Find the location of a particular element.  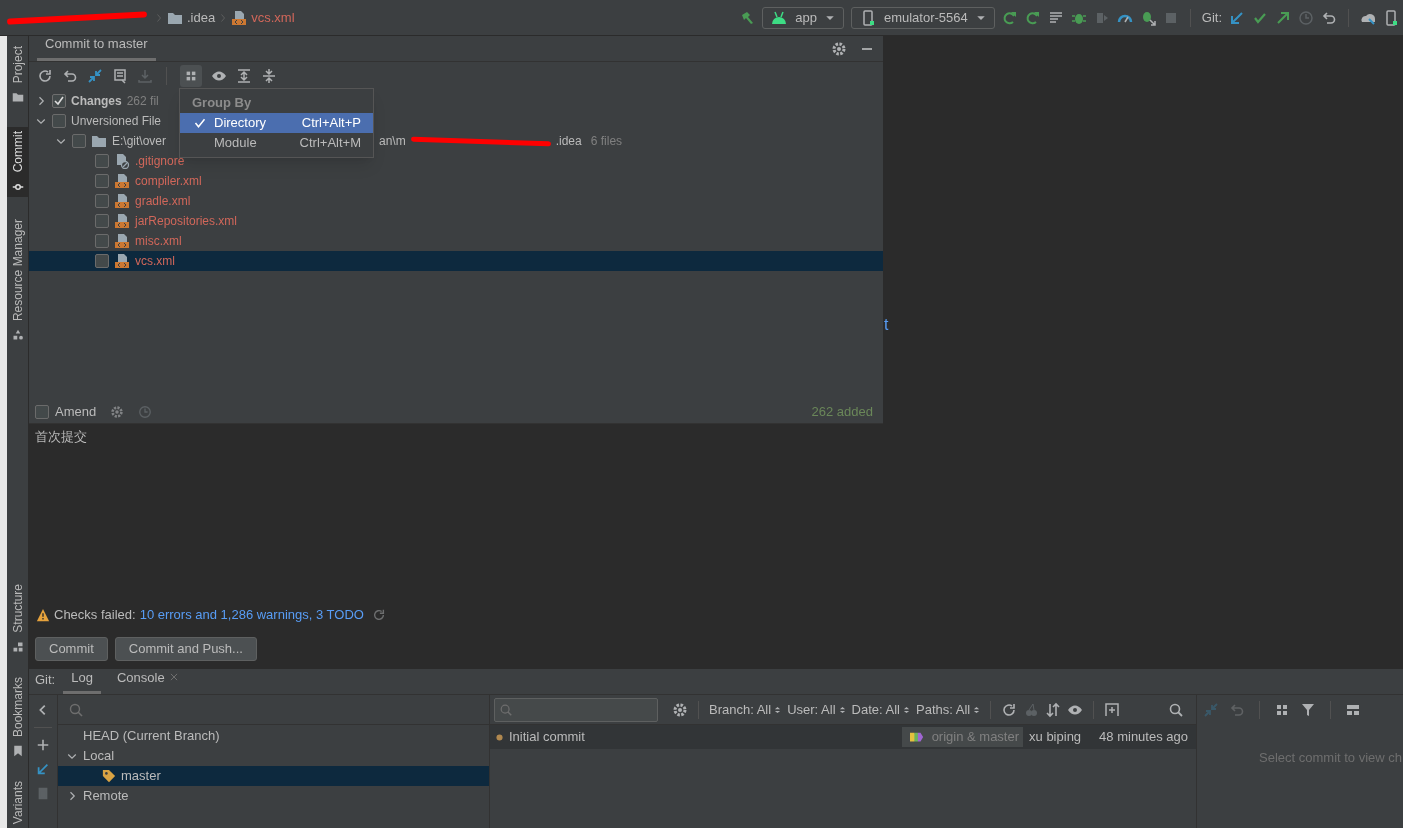

branch-item: master is located at coordinates (273, 776).